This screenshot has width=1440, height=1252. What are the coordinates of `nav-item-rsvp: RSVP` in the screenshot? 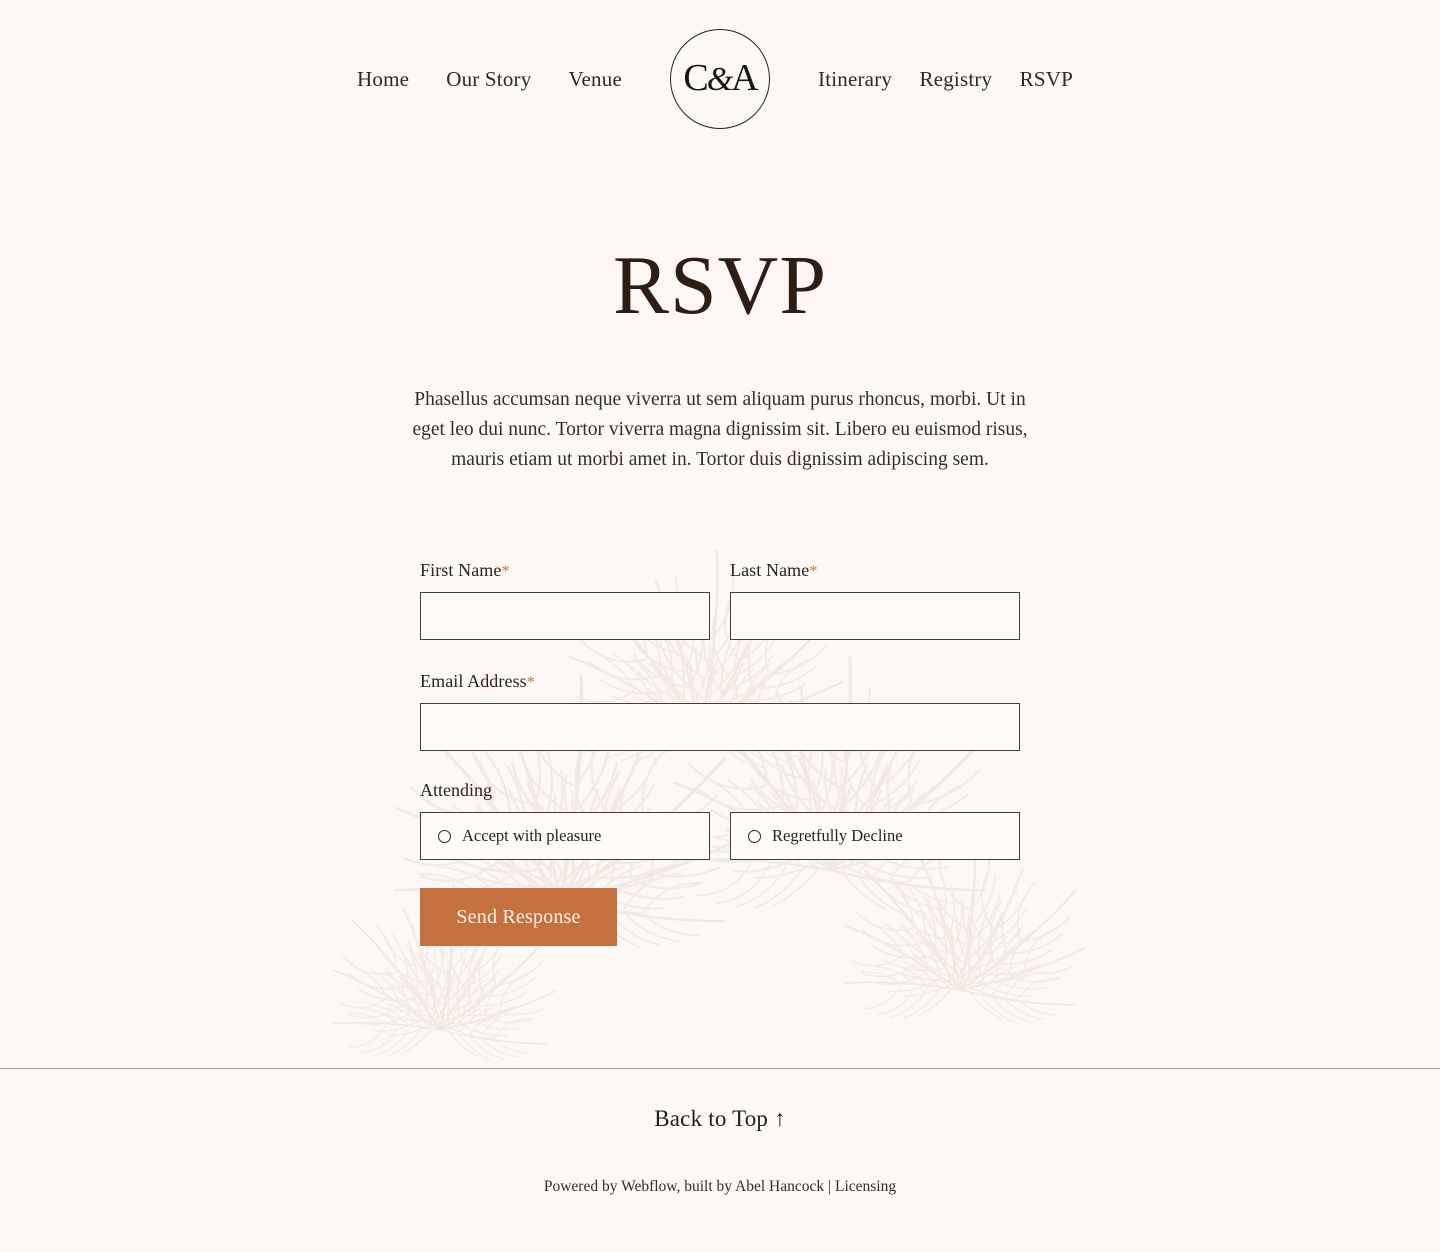 It's located at (1046, 79).